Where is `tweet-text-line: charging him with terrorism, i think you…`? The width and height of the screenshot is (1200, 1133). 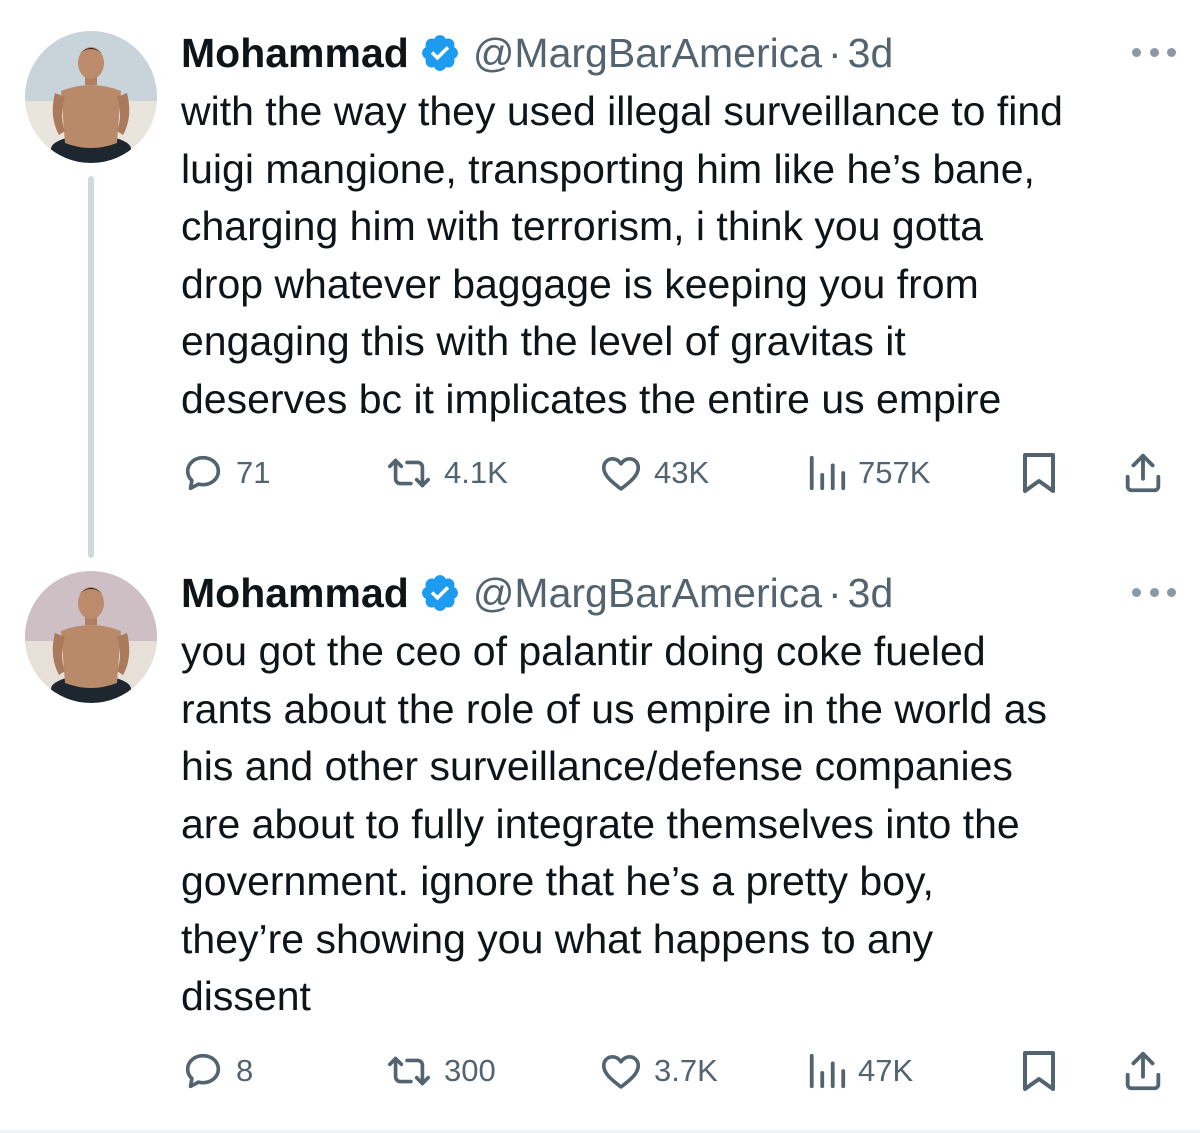
tweet-text-line: charging him with terrorism, i think you… is located at coordinates (582, 226).